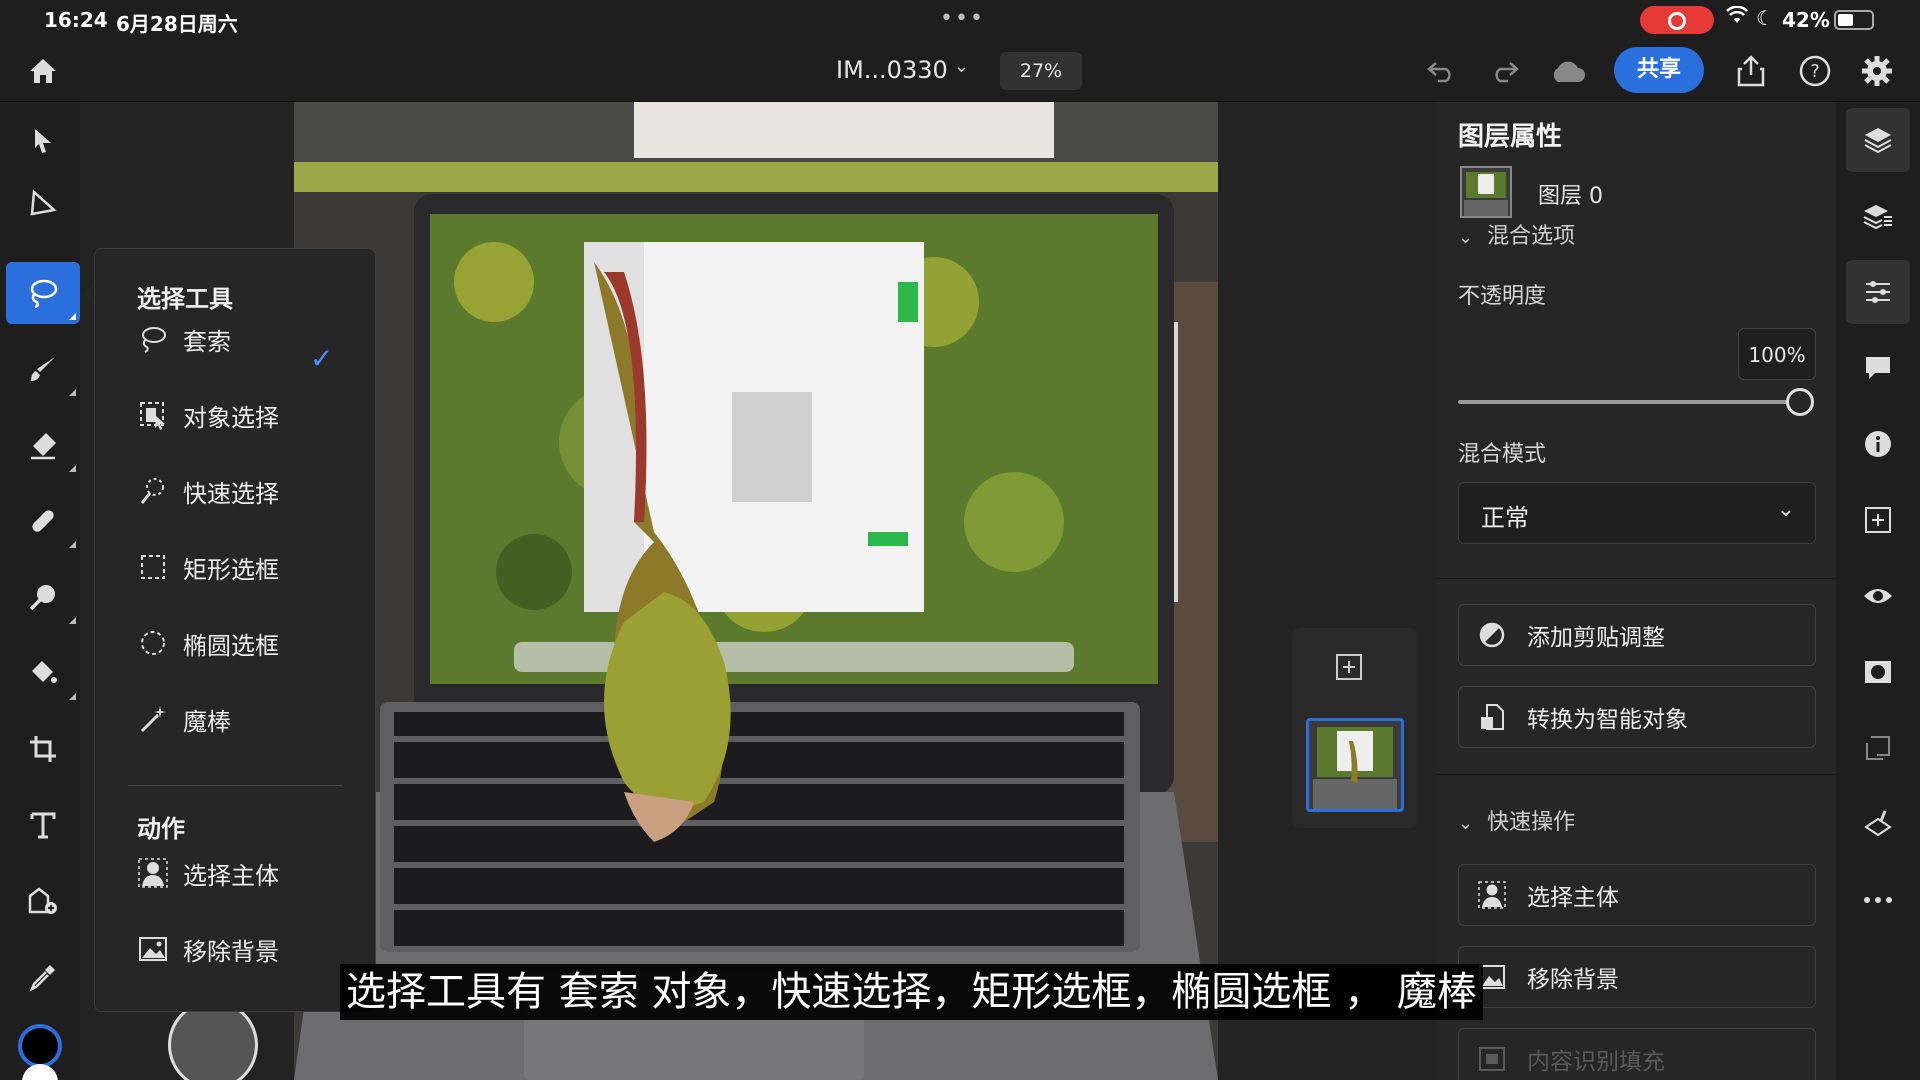  Describe the element at coordinates (76, 20) in the screenshot. I see `status-time: 16:24` at that location.